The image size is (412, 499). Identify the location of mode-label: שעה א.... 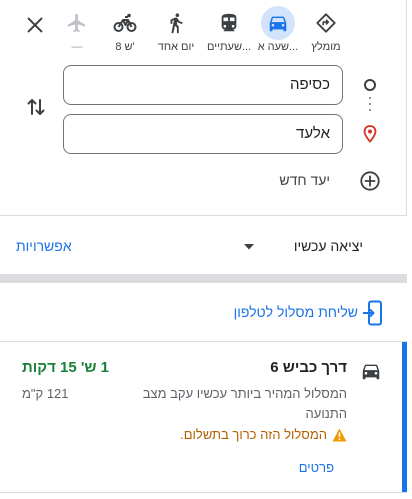
(278, 47).